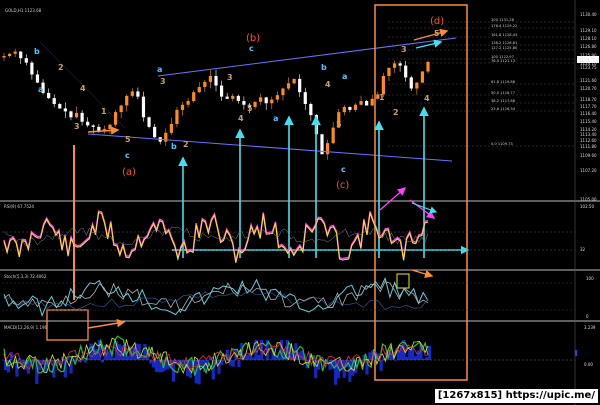  I want to click on lower-trendline, so click(270, 147).